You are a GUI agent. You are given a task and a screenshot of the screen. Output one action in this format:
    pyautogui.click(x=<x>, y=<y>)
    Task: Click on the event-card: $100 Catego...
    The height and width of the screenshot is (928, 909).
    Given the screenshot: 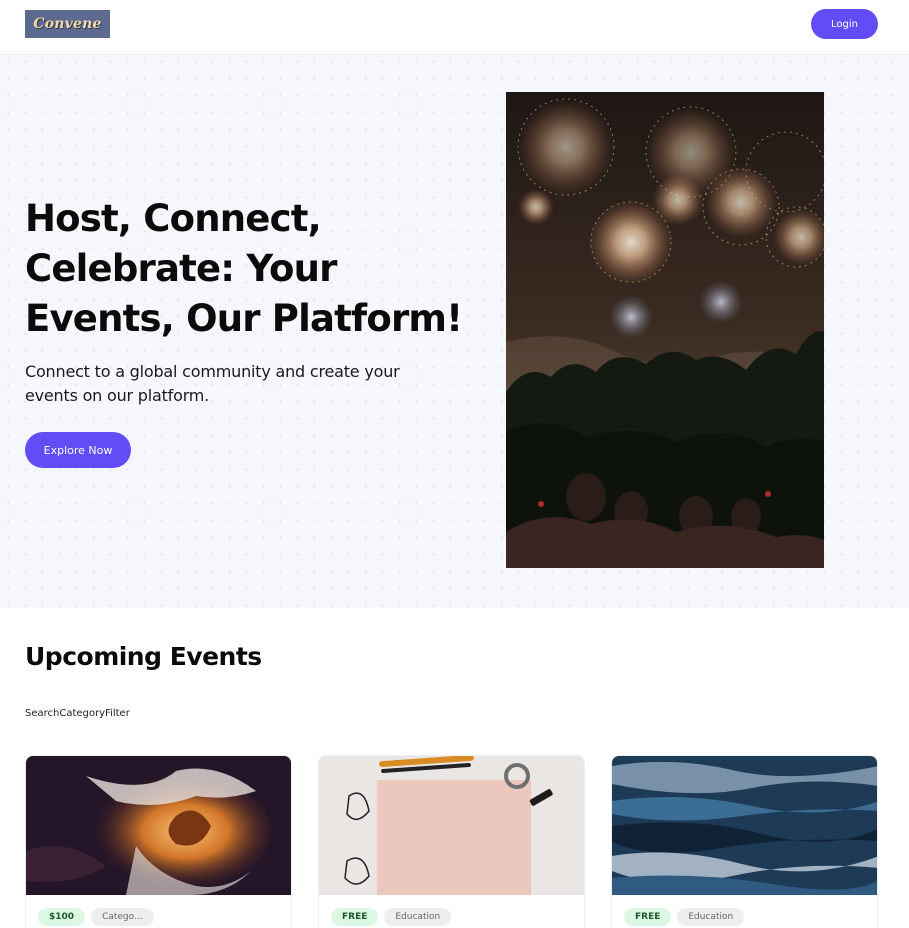 What is the action you would take?
    pyautogui.click(x=158, y=841)
    